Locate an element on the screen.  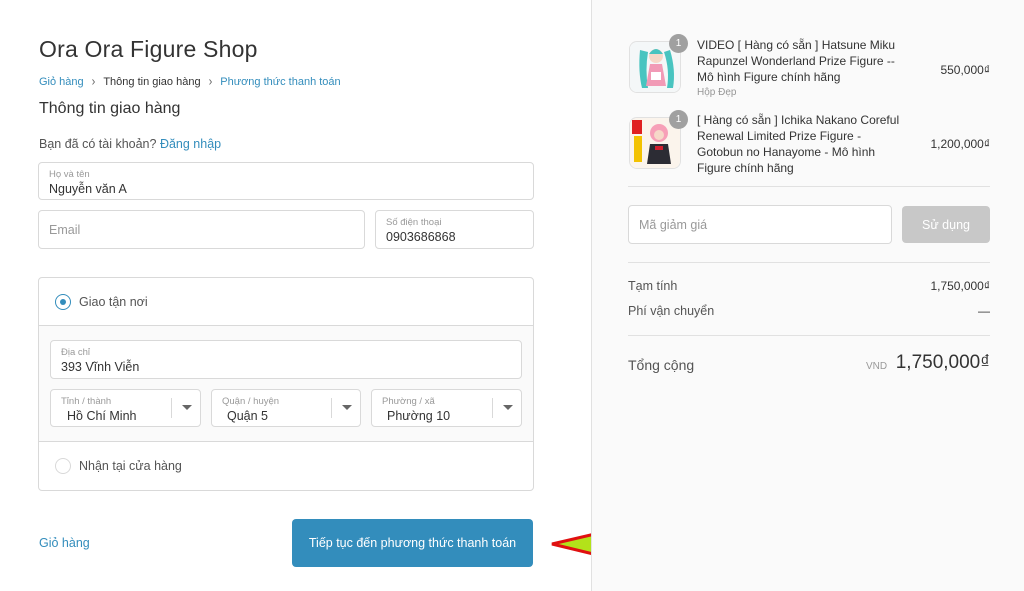
phone-field: Số điện thoại 0903686868 is located at coordinates (454, 229).